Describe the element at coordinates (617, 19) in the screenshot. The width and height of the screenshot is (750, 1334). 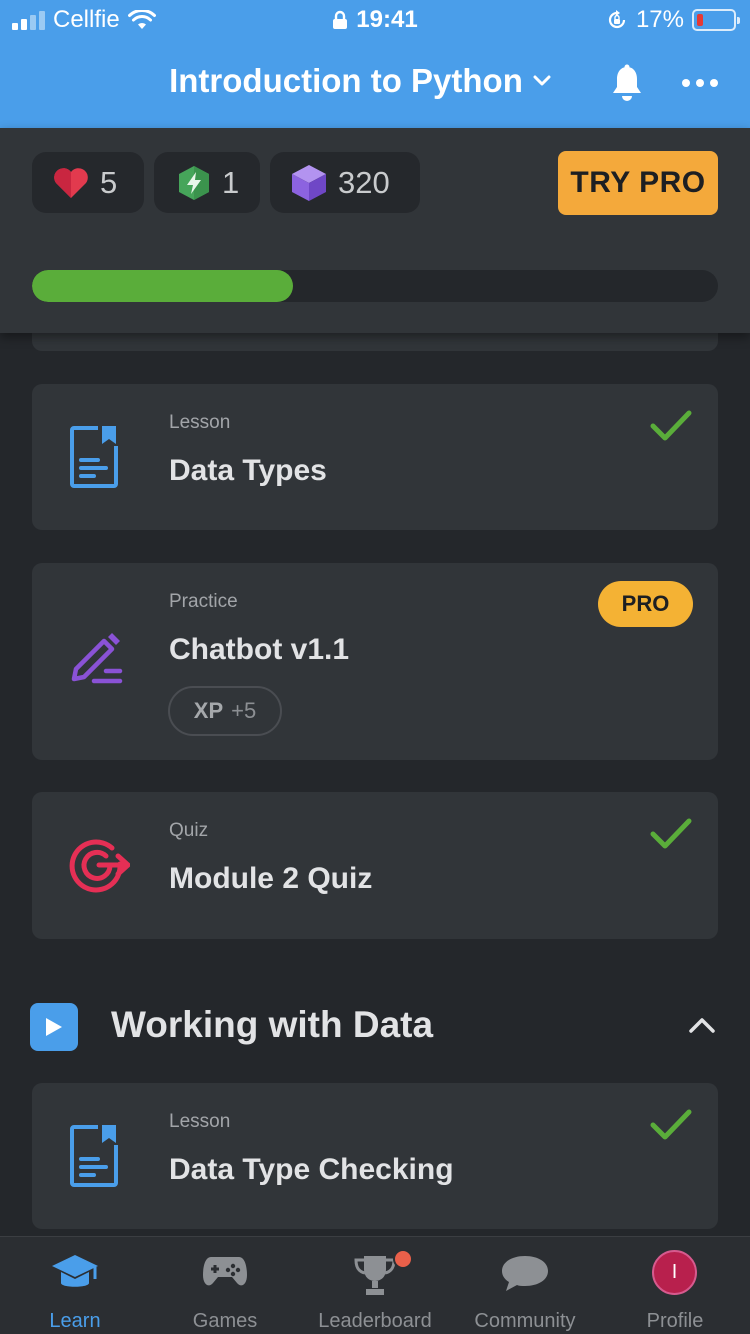
I see `rotation-lock-icon` at that location.